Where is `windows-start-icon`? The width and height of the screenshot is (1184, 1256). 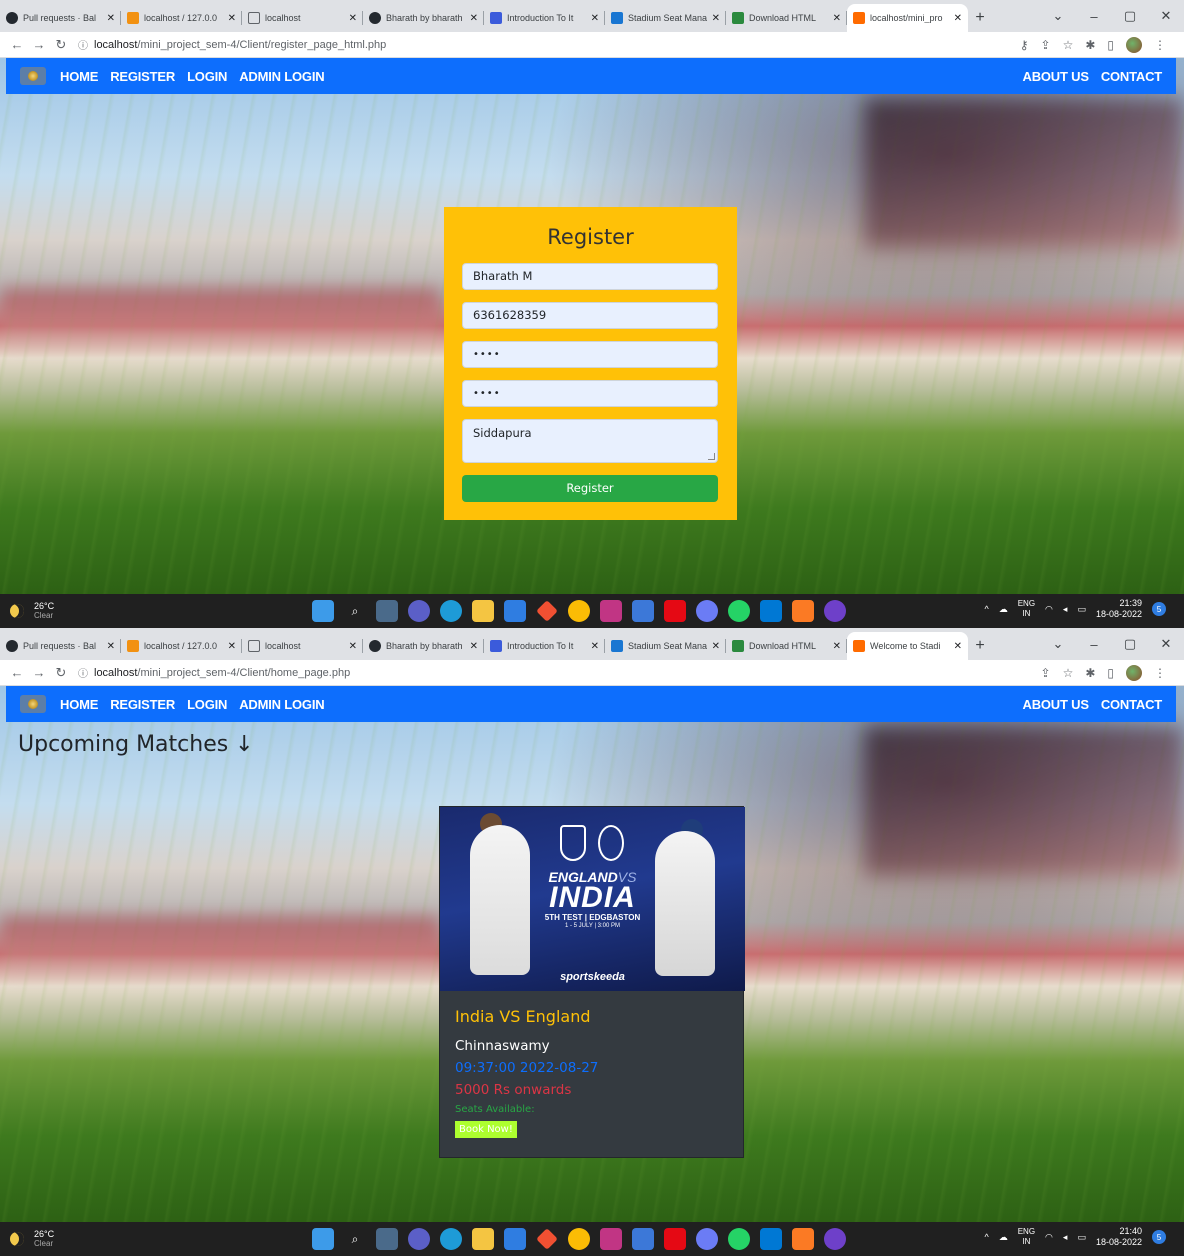 windows-start-icon is located at coordinates (323, 1239).